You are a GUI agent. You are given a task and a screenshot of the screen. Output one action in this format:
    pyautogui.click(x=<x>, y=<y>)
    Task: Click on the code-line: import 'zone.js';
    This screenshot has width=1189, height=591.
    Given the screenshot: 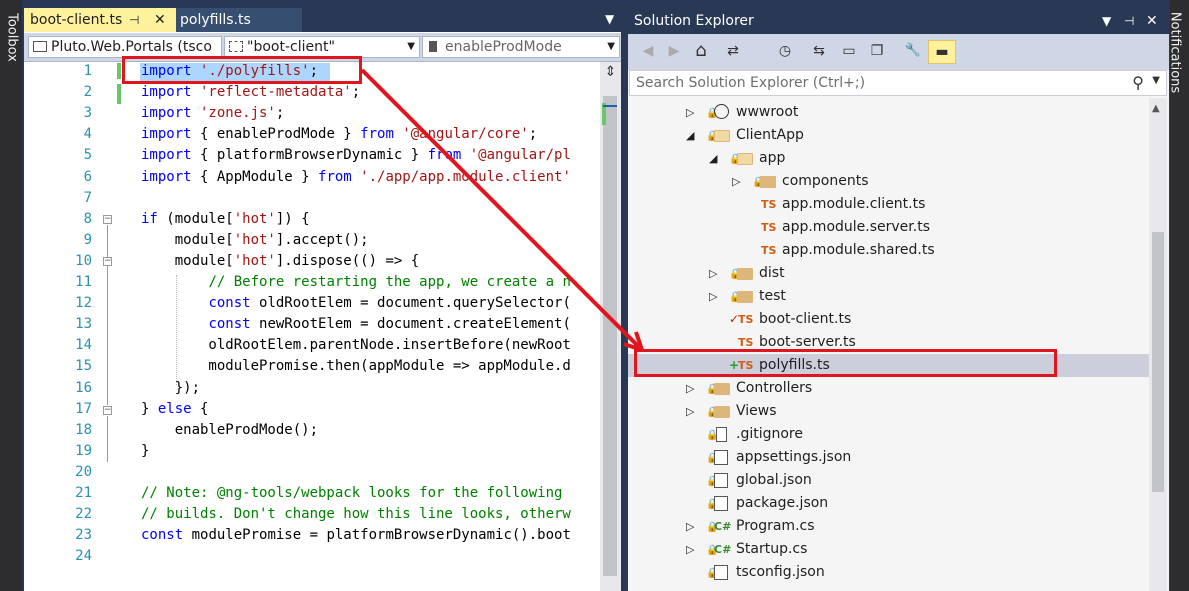 What is the action you would take?
    pyautogui.click(x=212, y=113)
    